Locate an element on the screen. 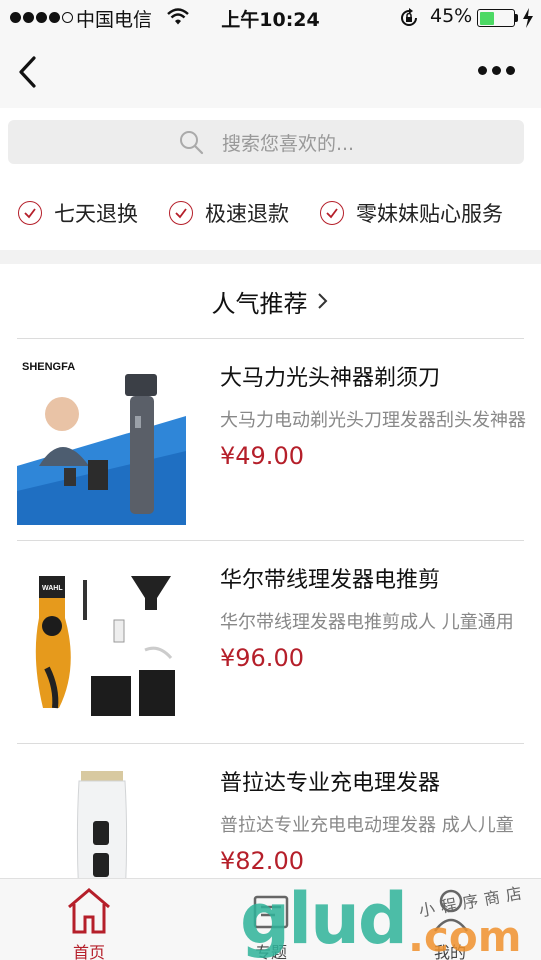 Image resolution: width=541 pixels, height=960 pixels. tab-me: 我的 is located at coordinates (450, 919).